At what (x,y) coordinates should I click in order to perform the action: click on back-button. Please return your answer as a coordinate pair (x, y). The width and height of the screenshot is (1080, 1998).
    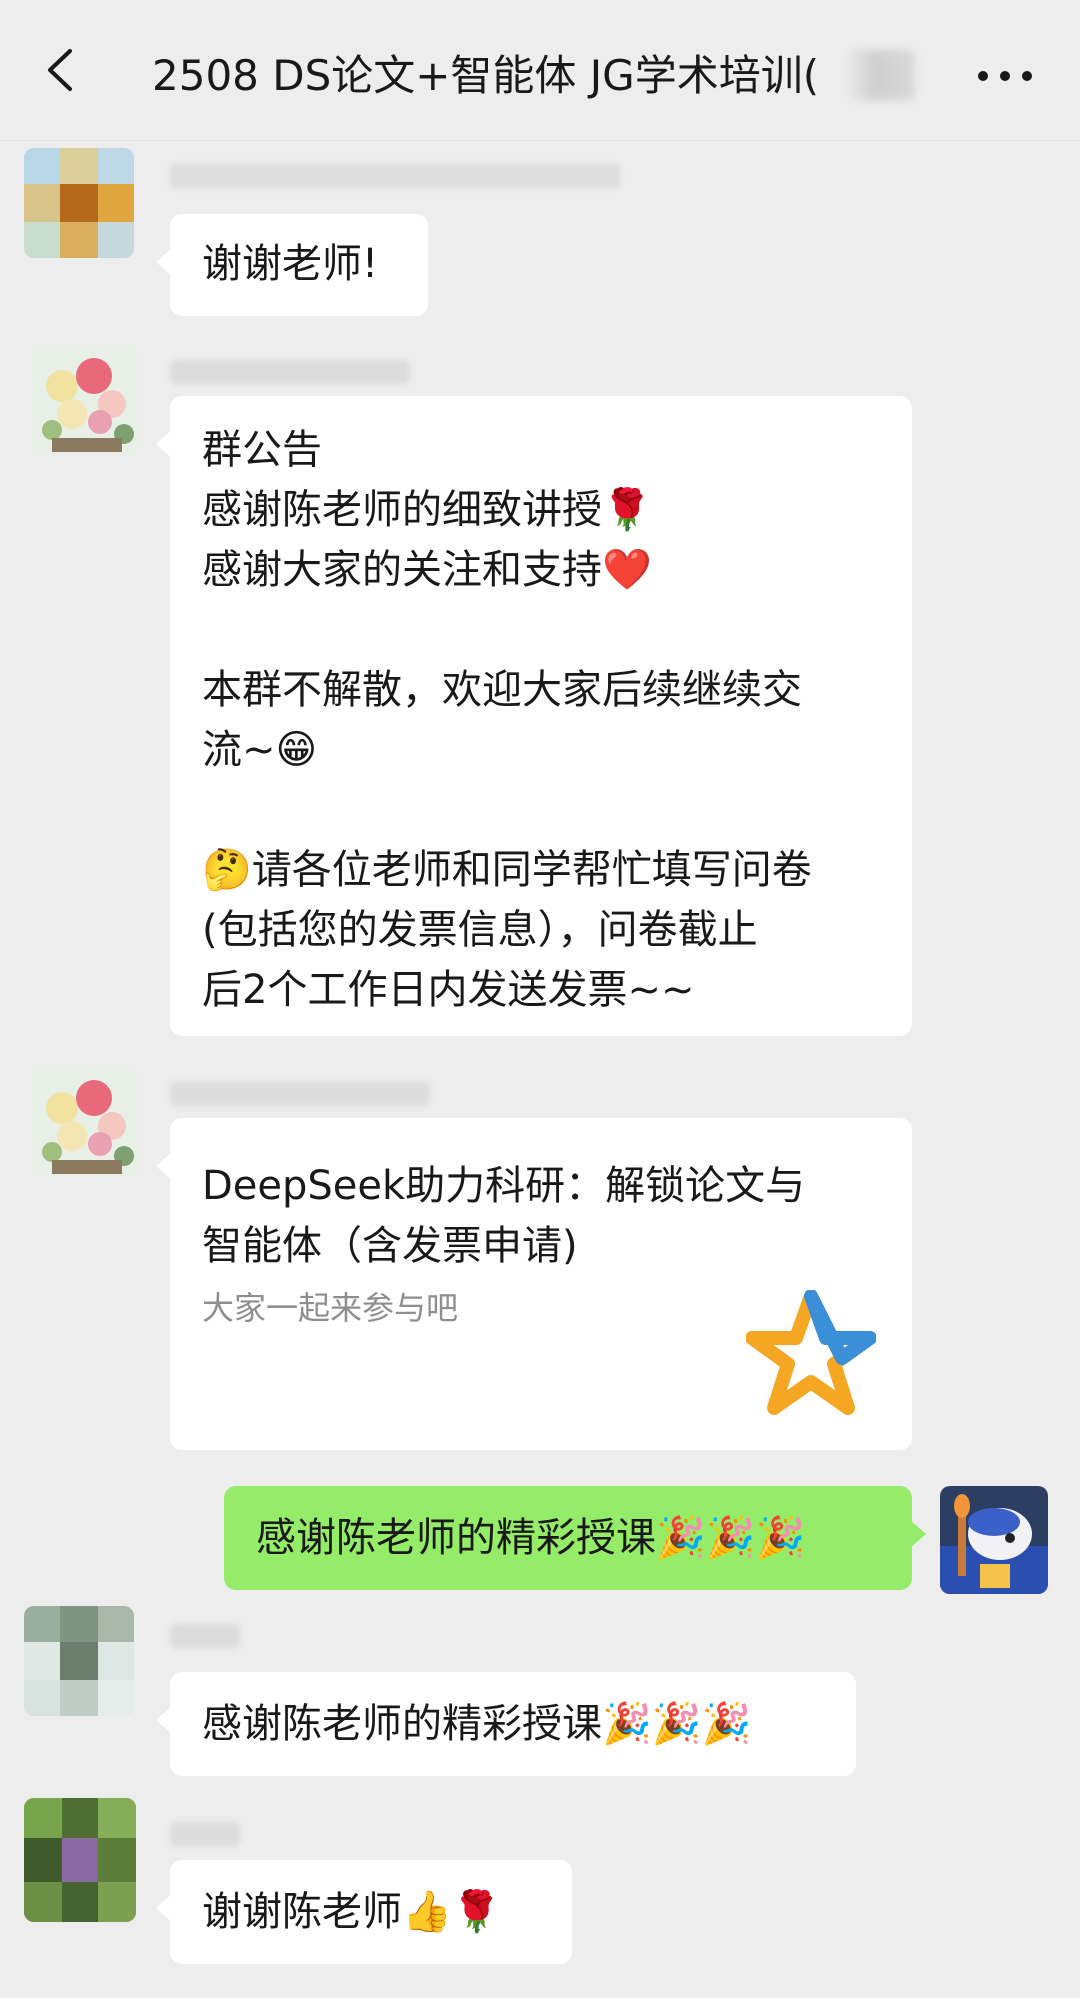
    Looking at the image, I should click on (60, 70).